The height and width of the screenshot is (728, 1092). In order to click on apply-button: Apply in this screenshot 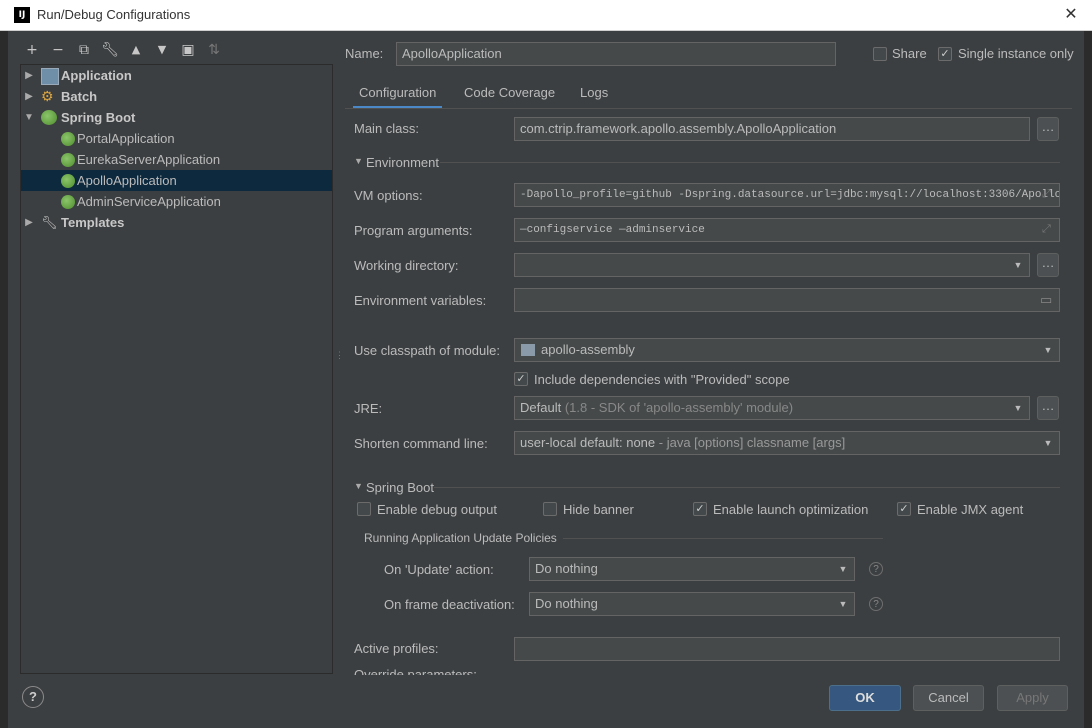, I will do `click(1032, 698)`.